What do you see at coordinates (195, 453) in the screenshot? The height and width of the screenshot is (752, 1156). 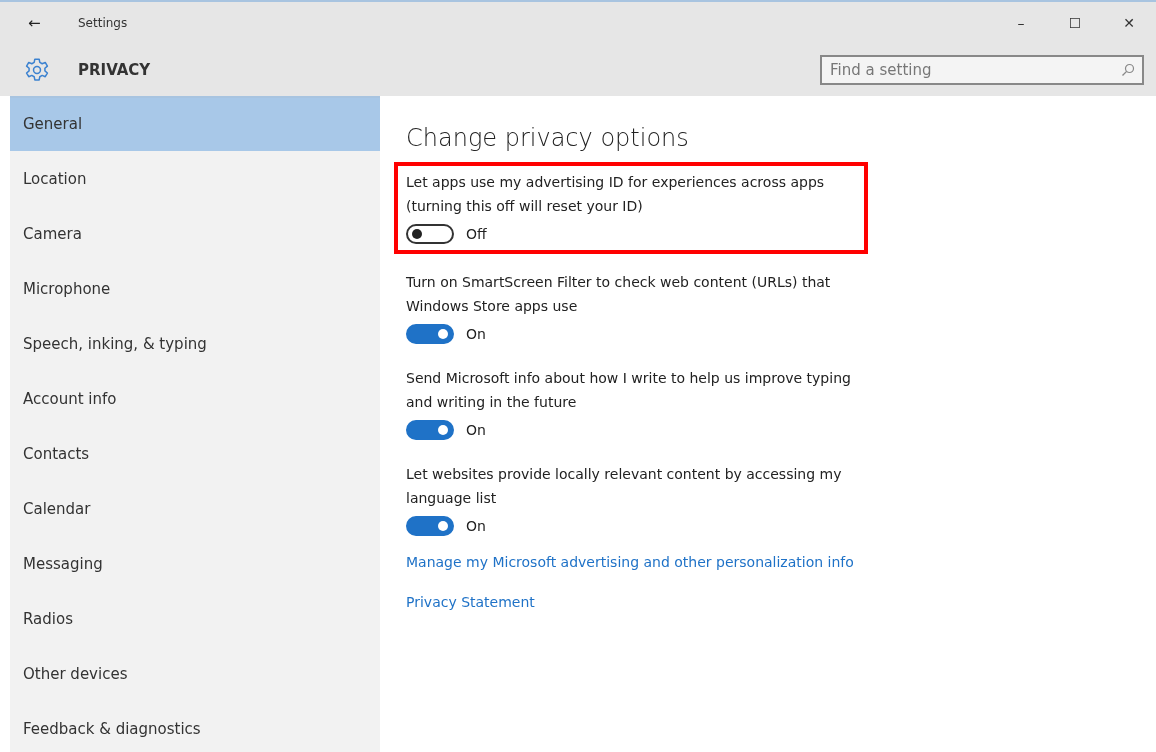 I see `sidebar-item: Contacts` at bounding box center [195, 453].